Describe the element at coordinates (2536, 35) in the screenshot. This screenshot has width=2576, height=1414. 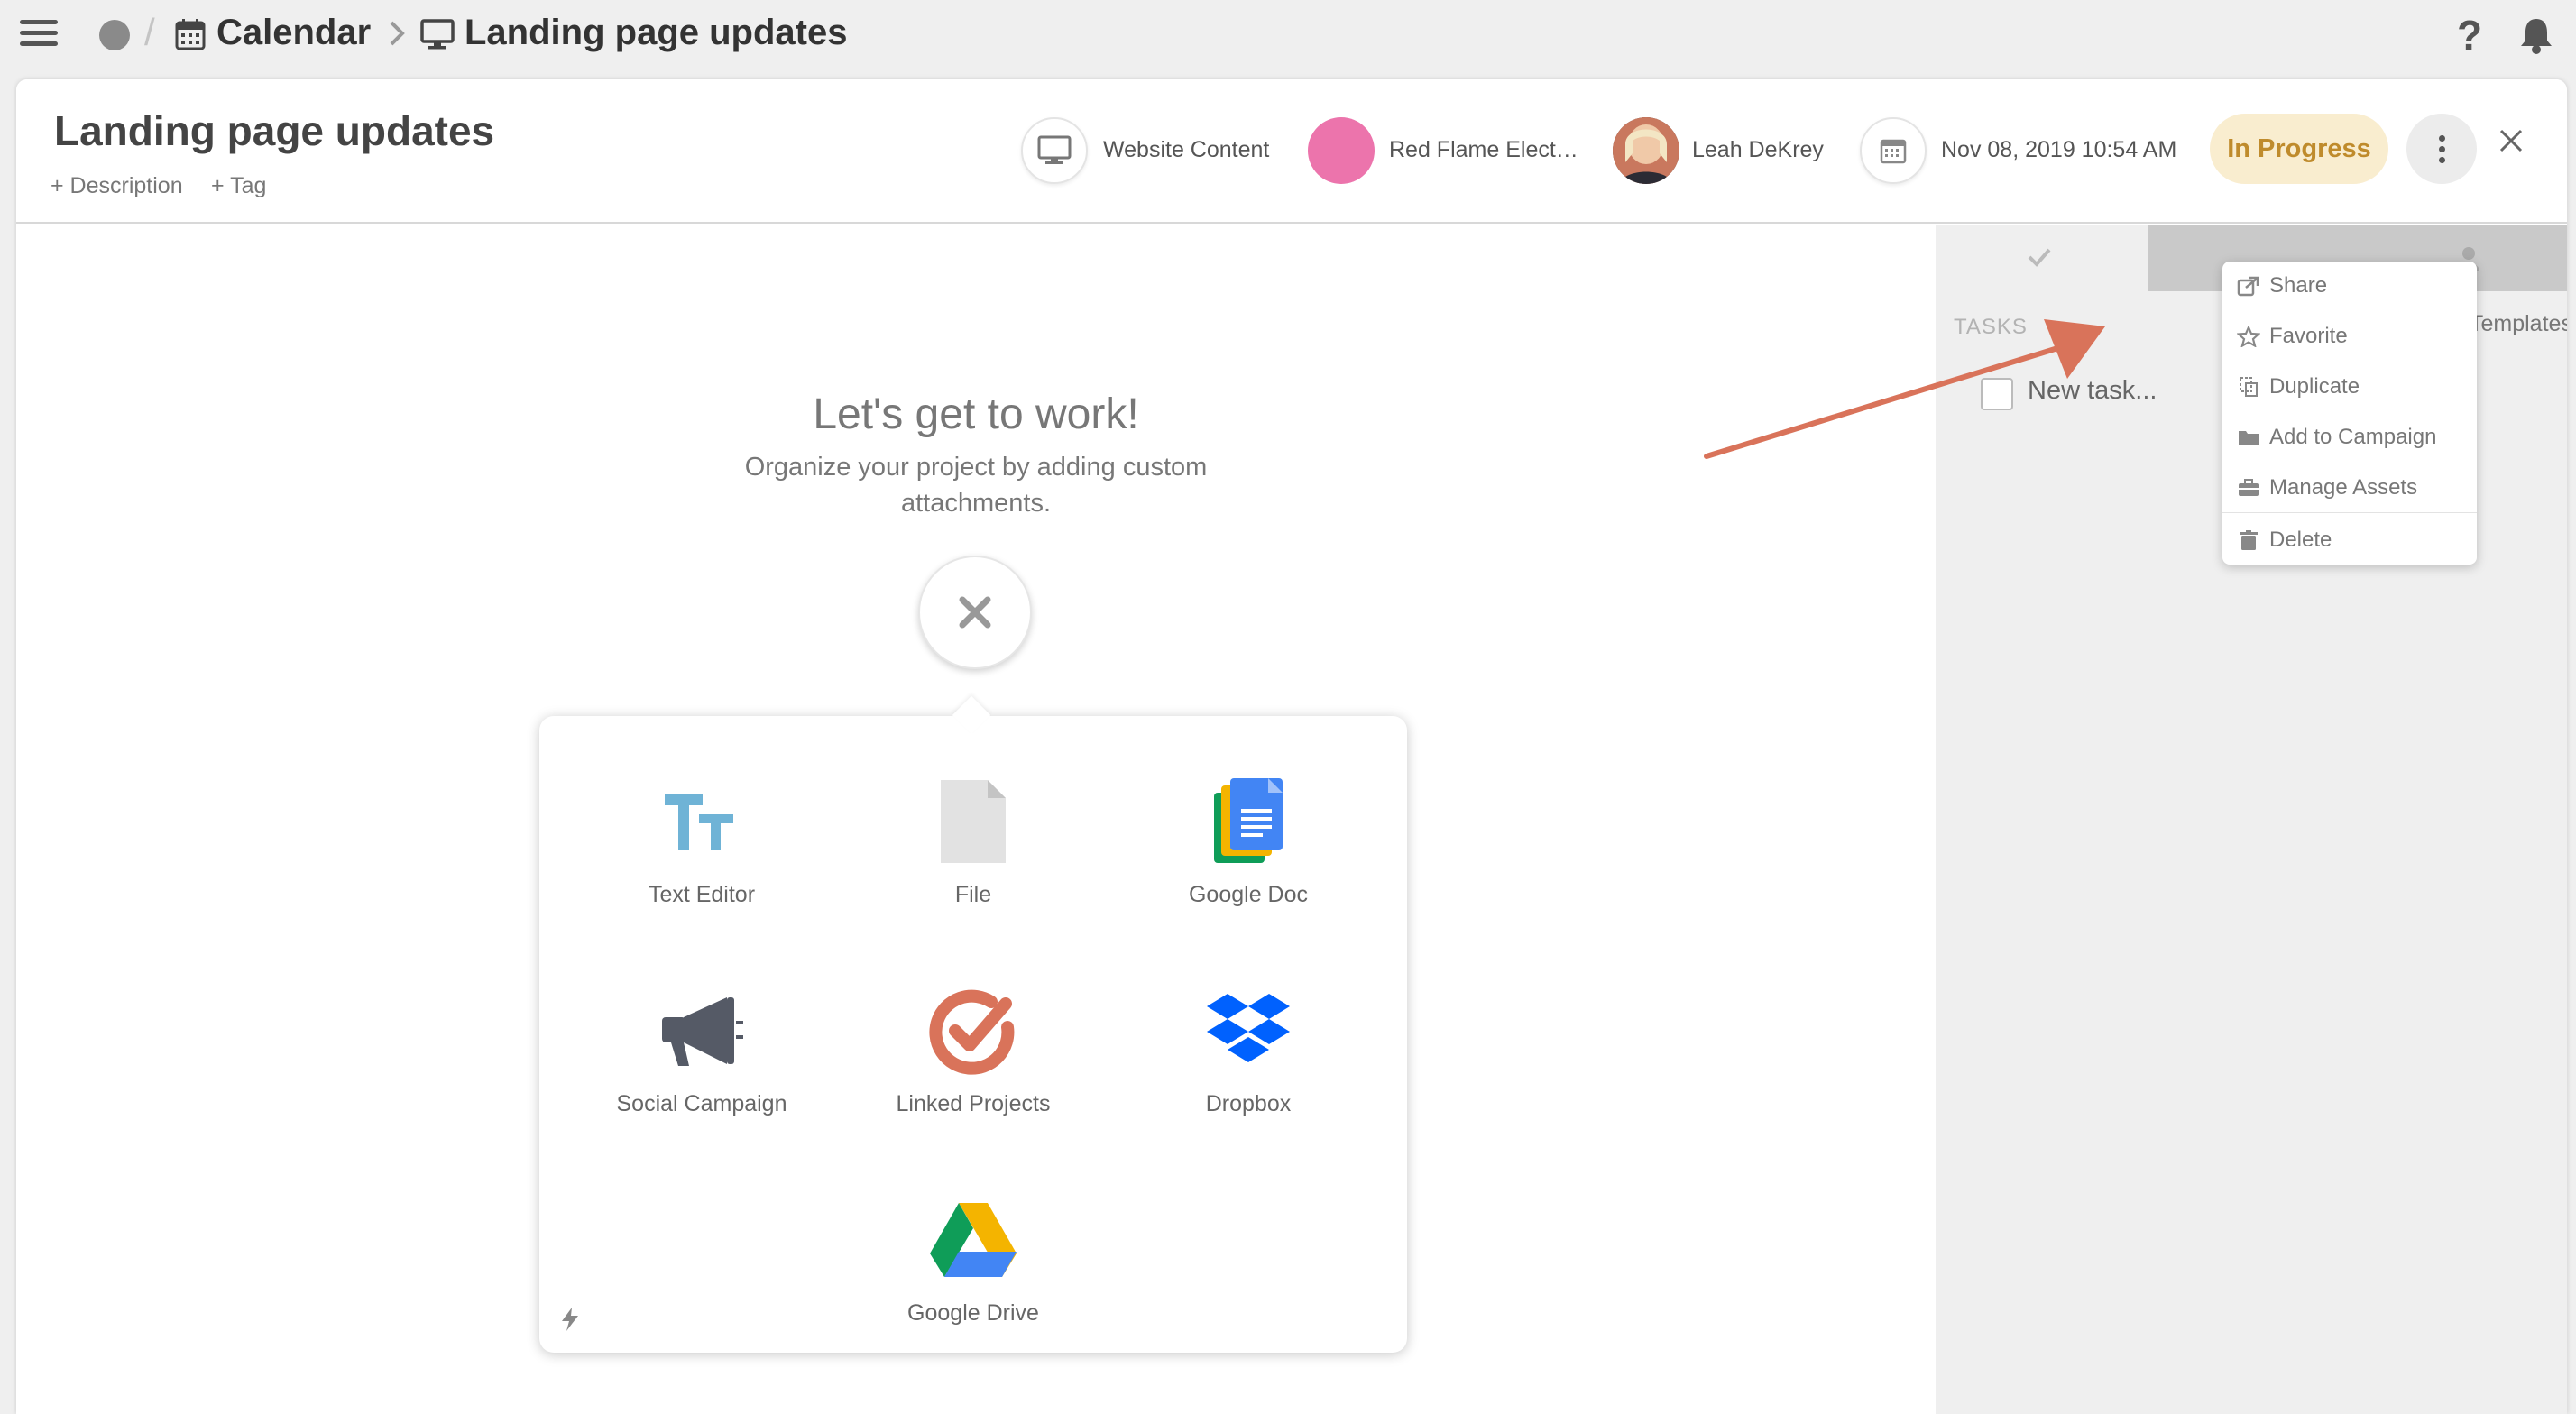
I see `bell-icon` at that location.